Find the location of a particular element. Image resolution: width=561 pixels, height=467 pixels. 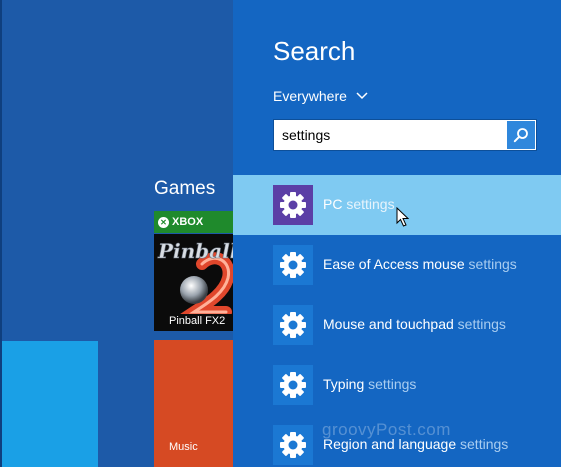

result-label-prefix: Ease of Access mouse is located at coordinates (396, 264).